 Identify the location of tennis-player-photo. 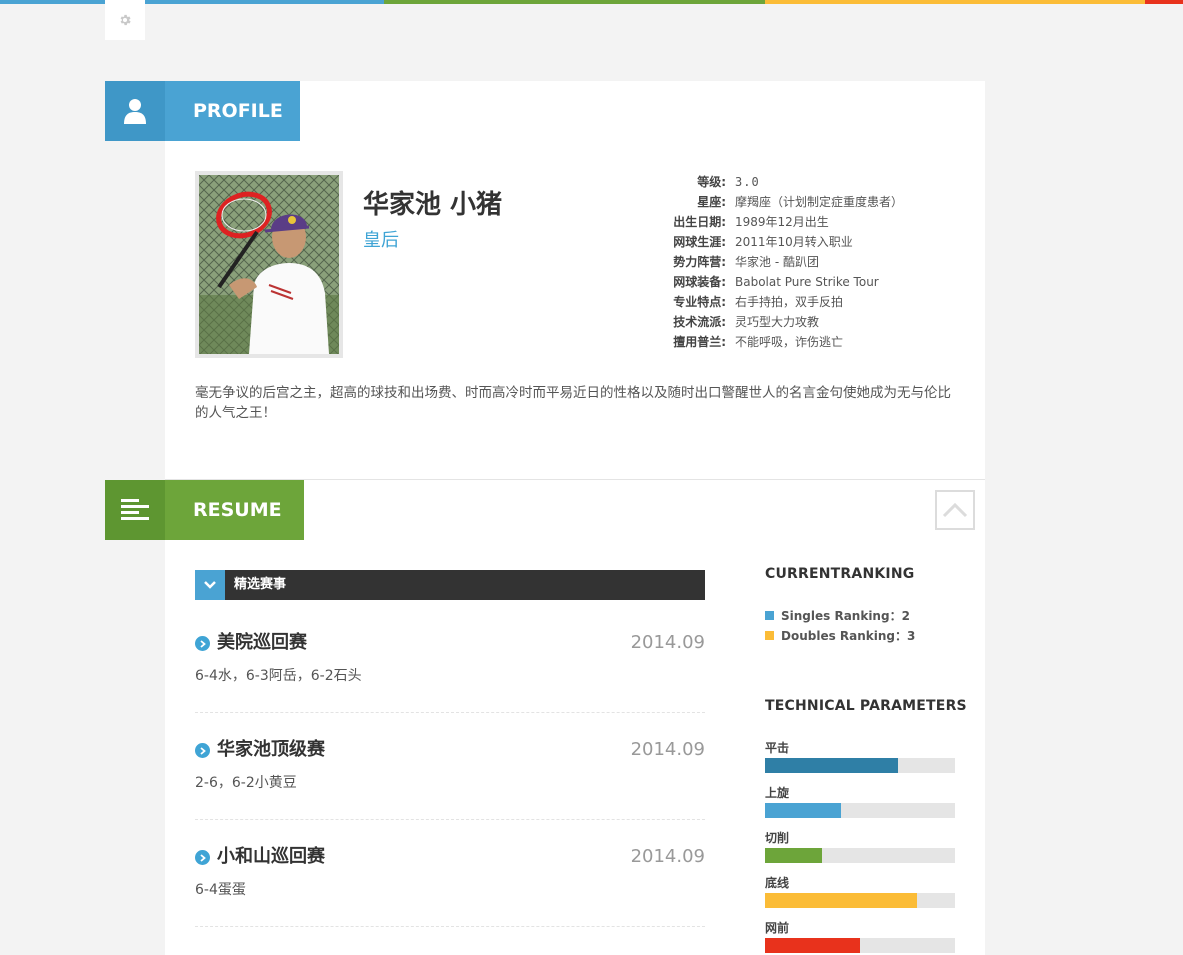
(269, 264).